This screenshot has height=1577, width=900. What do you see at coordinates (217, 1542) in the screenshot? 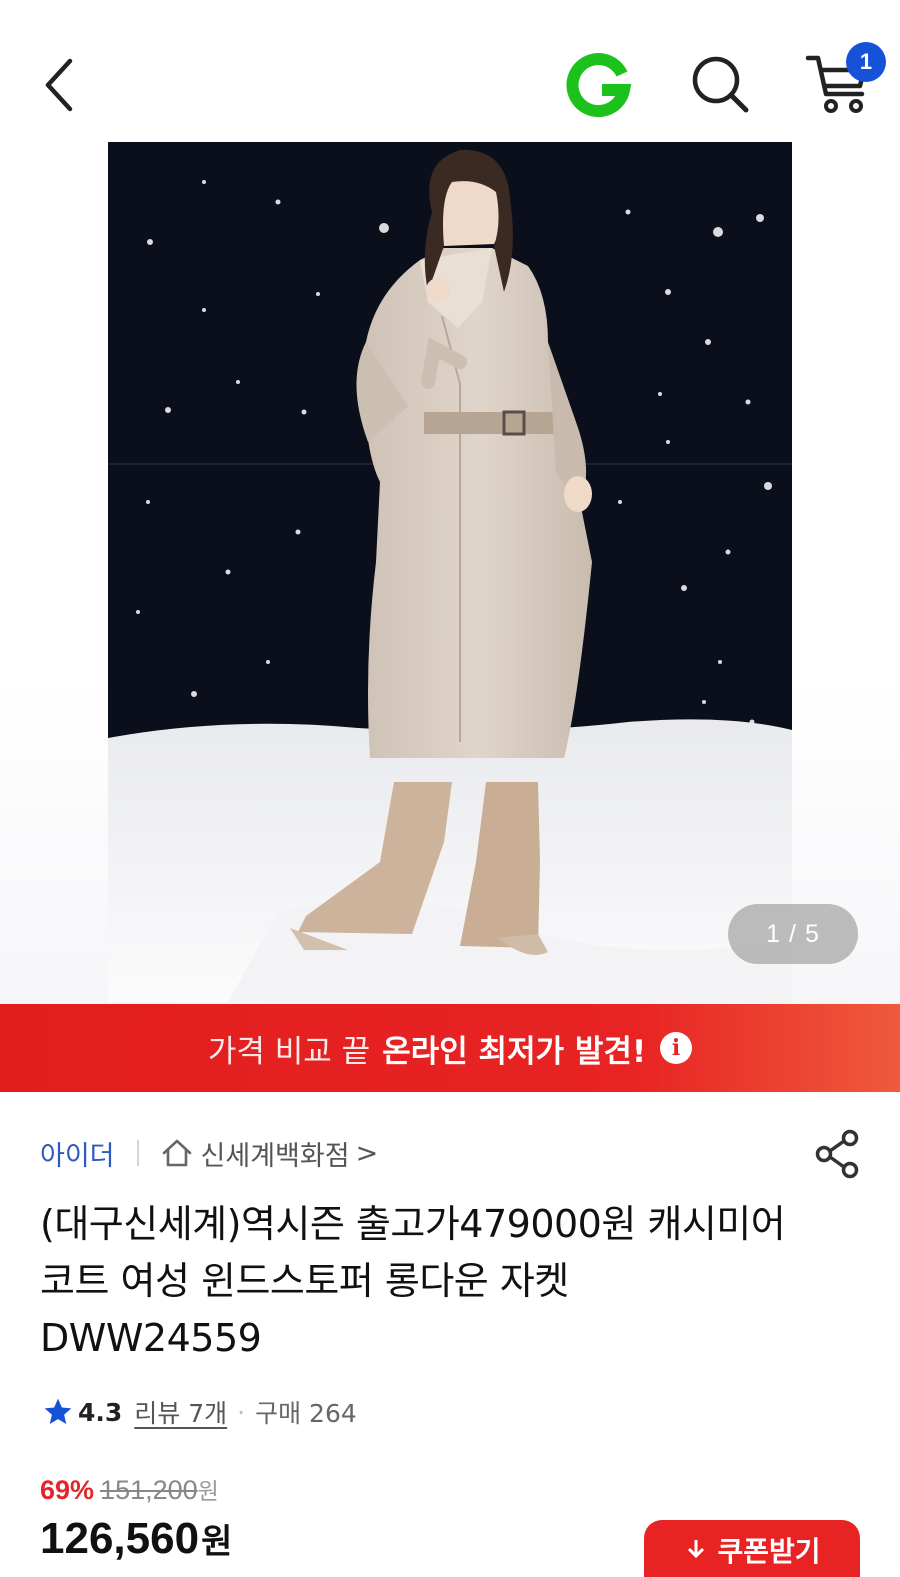
I see `sale-price-unit: 원` at bounding box center [217, 1542].